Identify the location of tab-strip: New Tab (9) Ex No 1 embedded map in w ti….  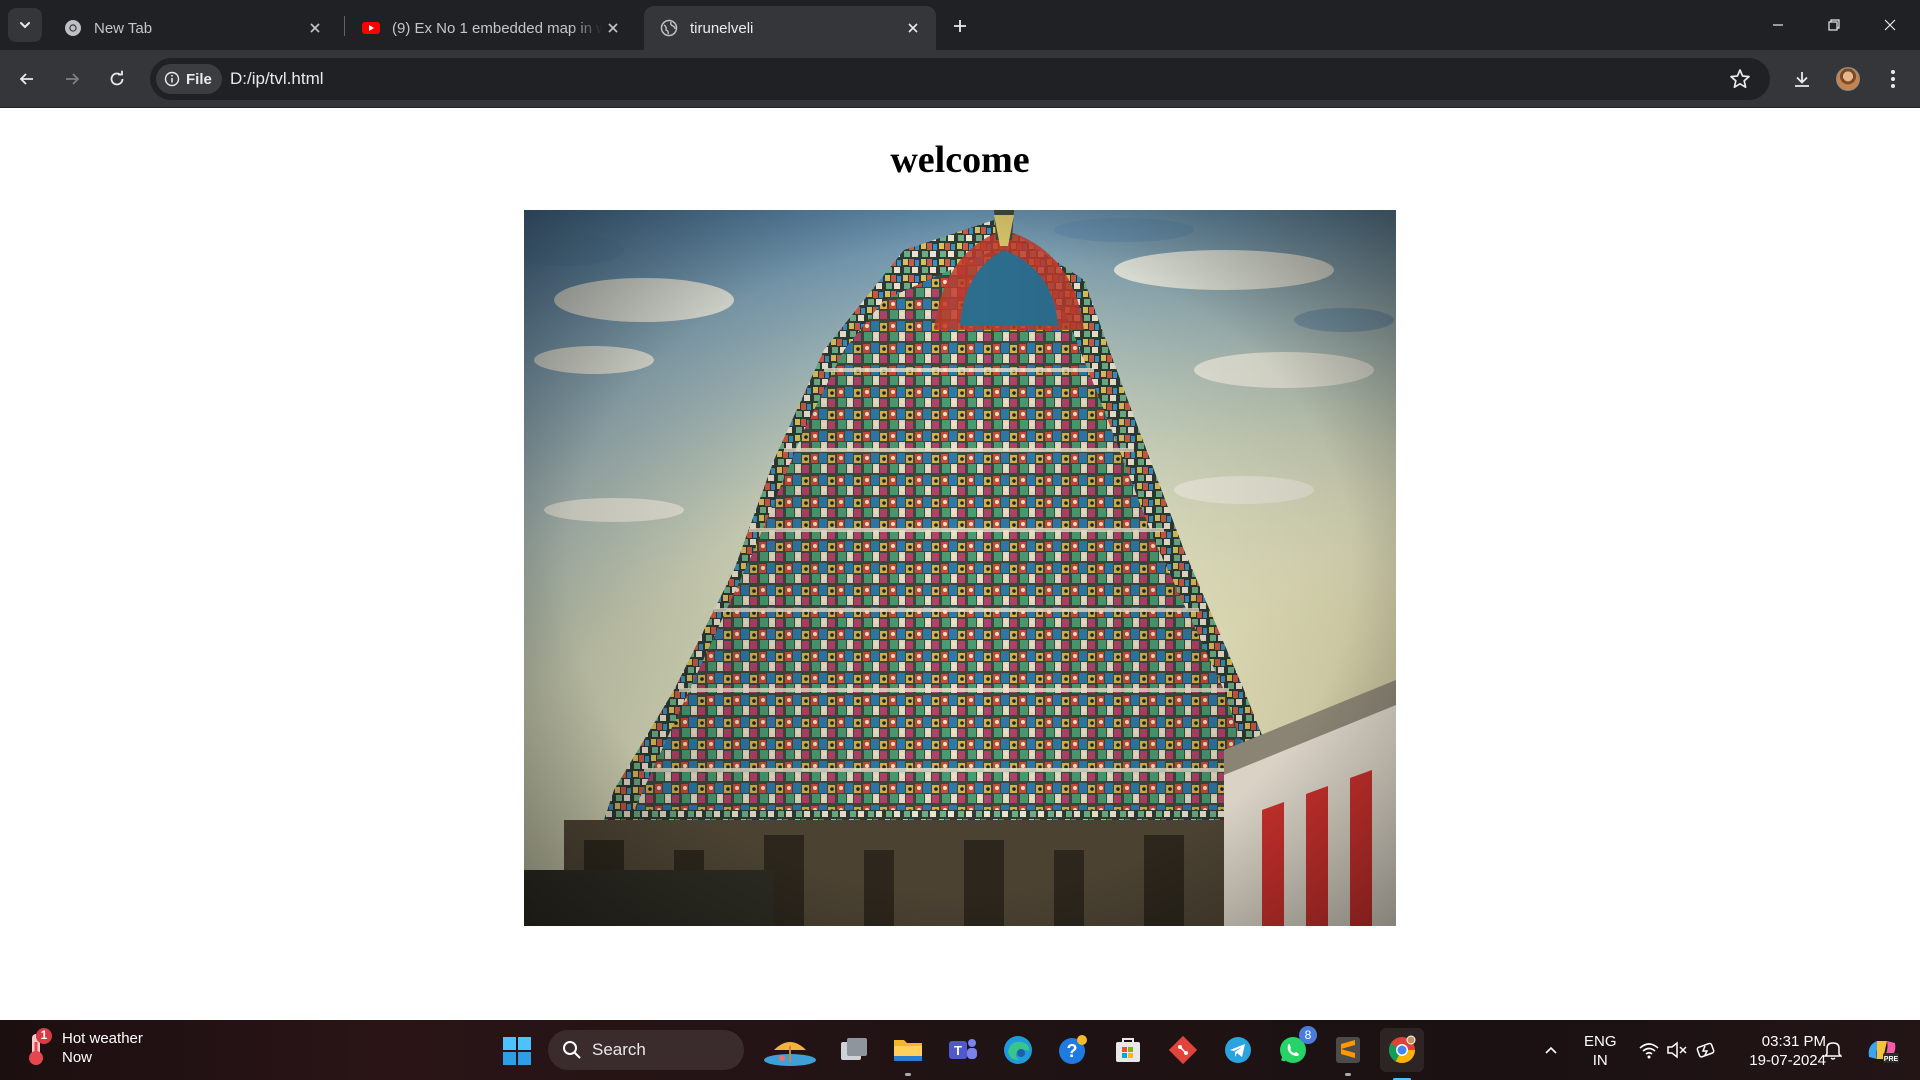
(960, 25).